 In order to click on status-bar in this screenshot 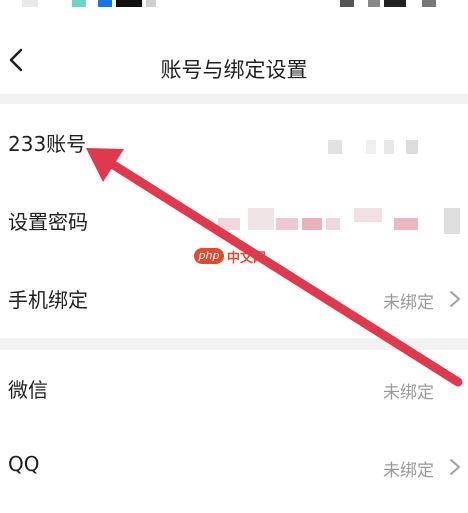, I will do `click(234, 5)`.